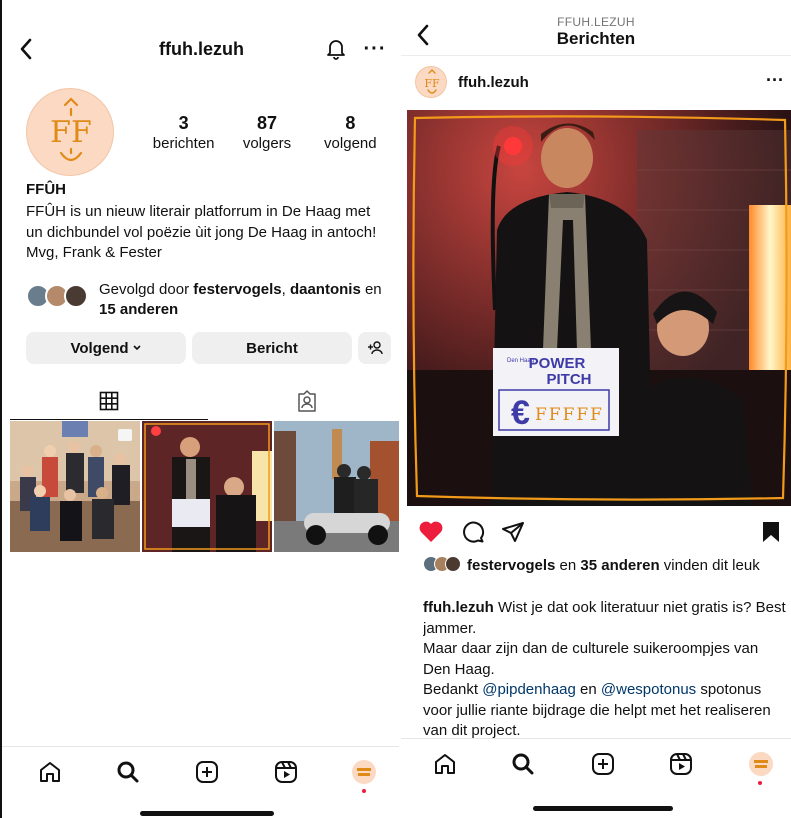 This screenshot has height=818, width=791. What do you see at coordinates (458, 607) in the screenshot?
I see `caption-username: ffuh.lezuh` at bounding box center [458, 607].